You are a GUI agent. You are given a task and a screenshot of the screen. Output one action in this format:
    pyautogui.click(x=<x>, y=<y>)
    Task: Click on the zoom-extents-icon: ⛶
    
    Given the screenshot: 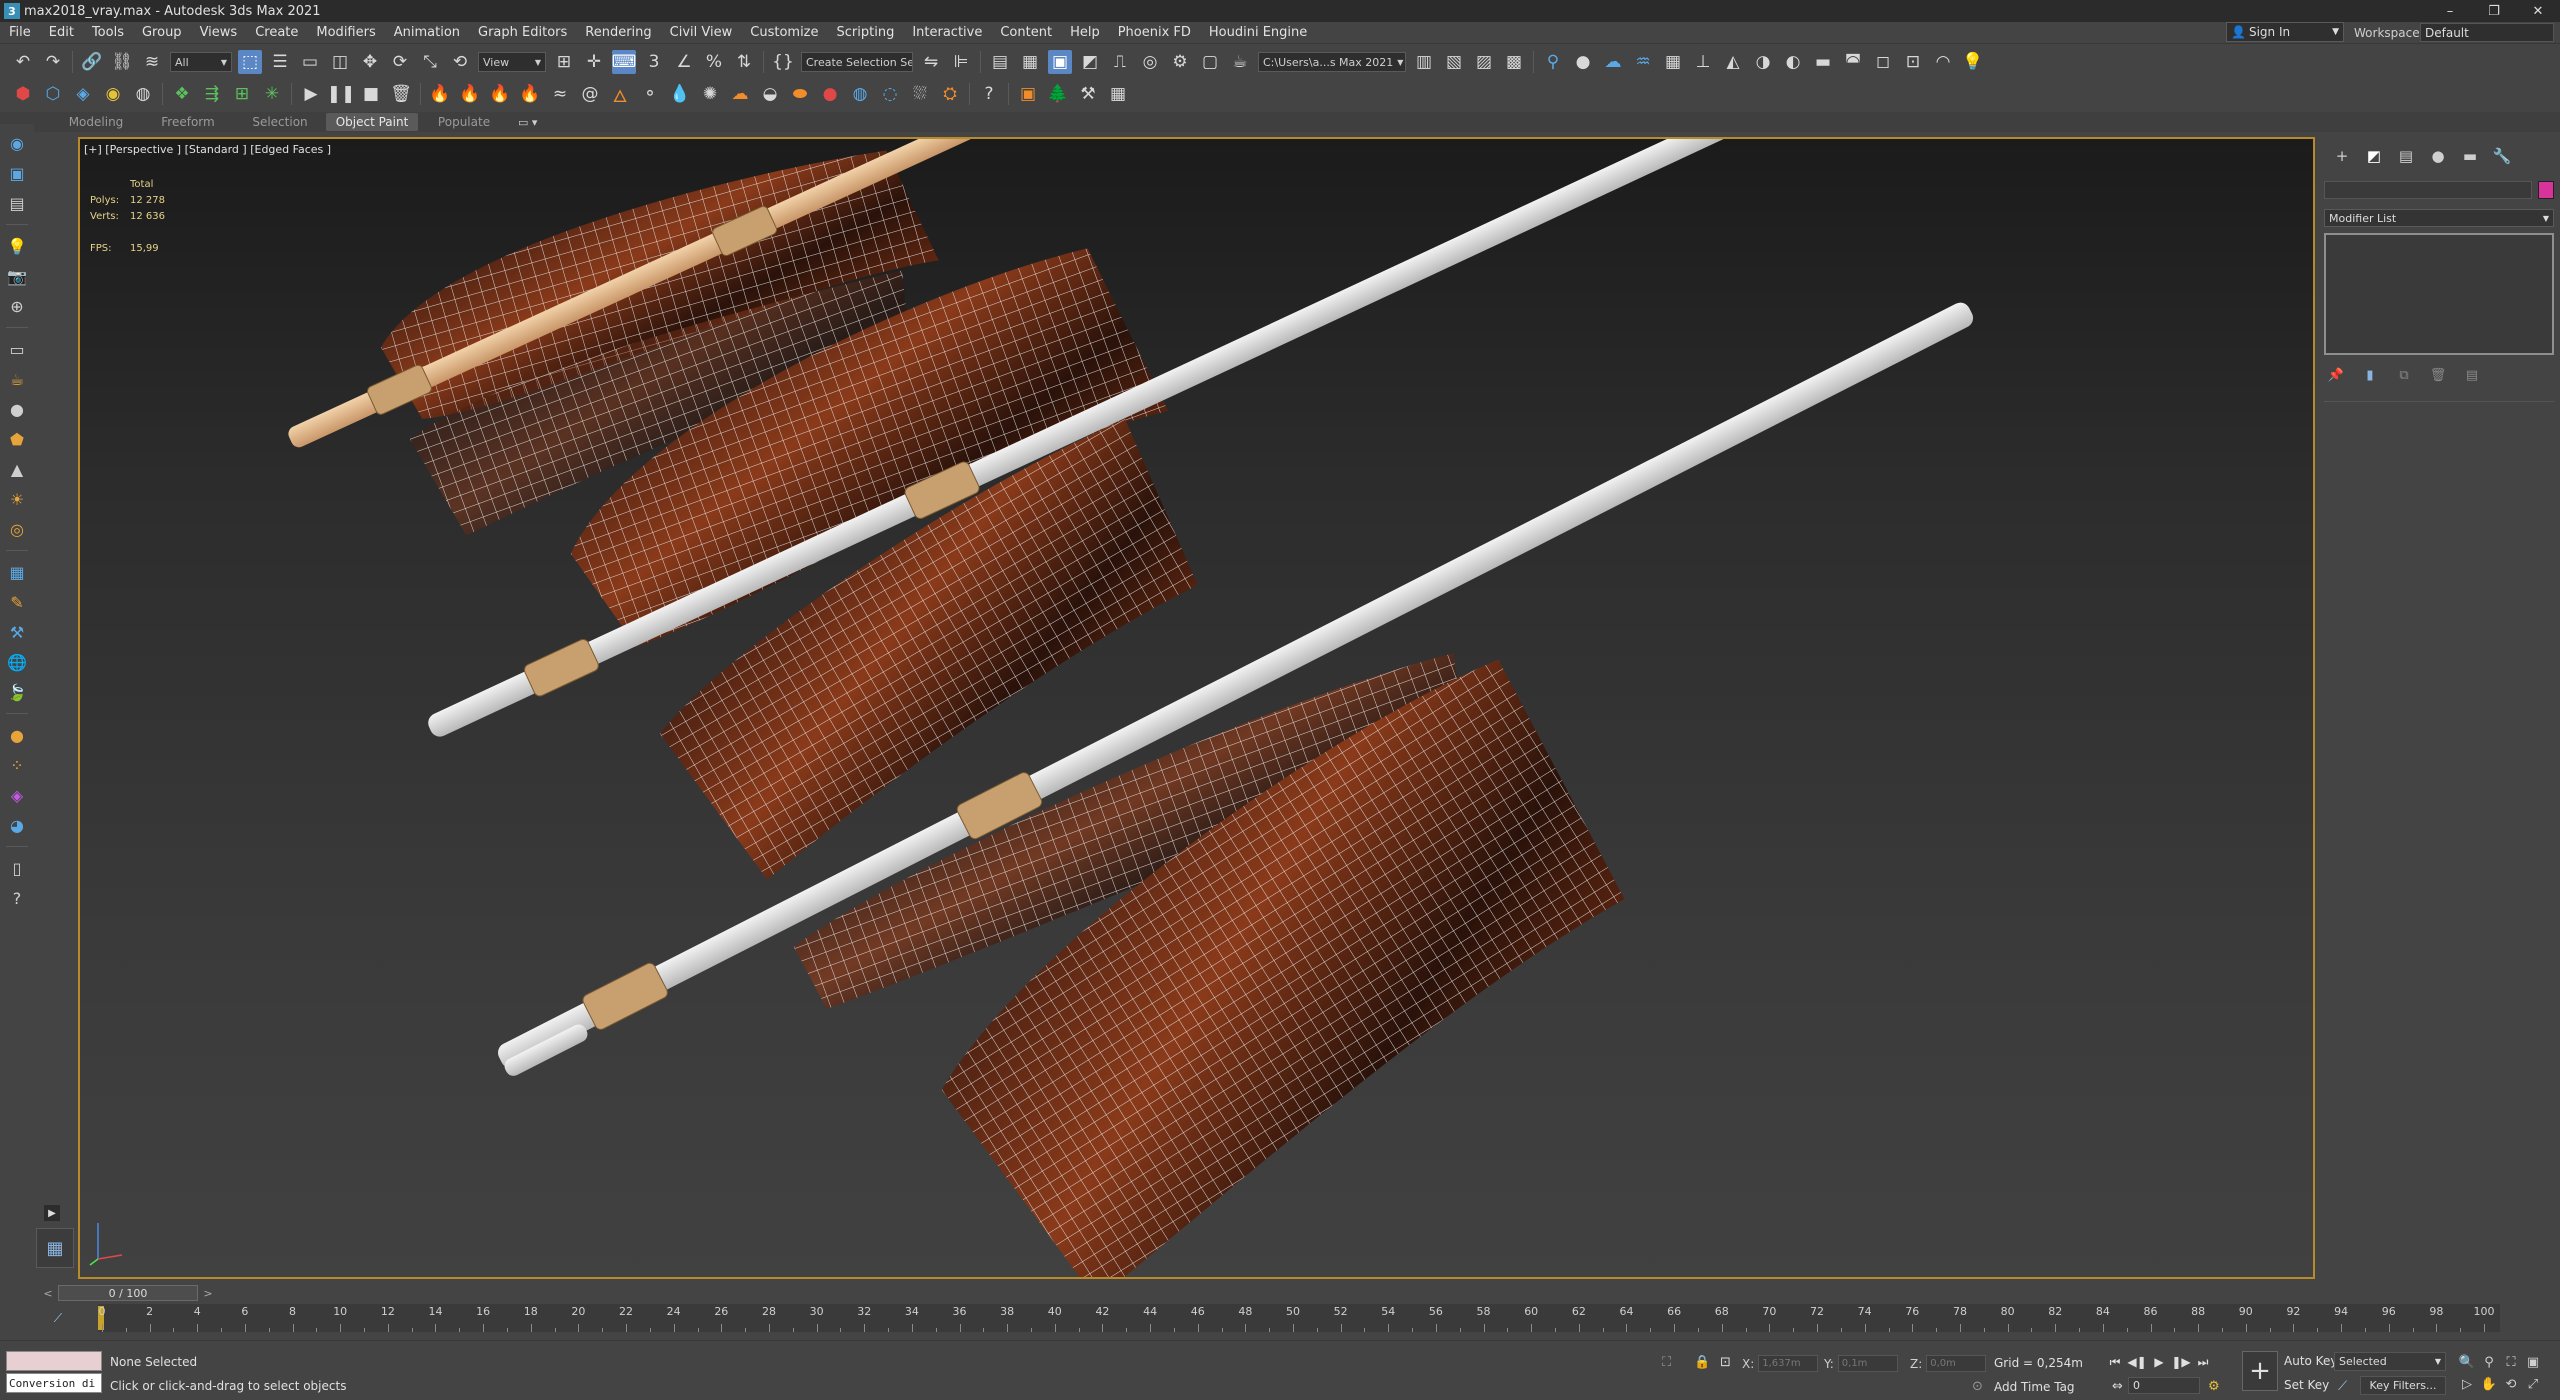 What is the action you would take?
    pyautogui.click(x=2511, y=1362)
    